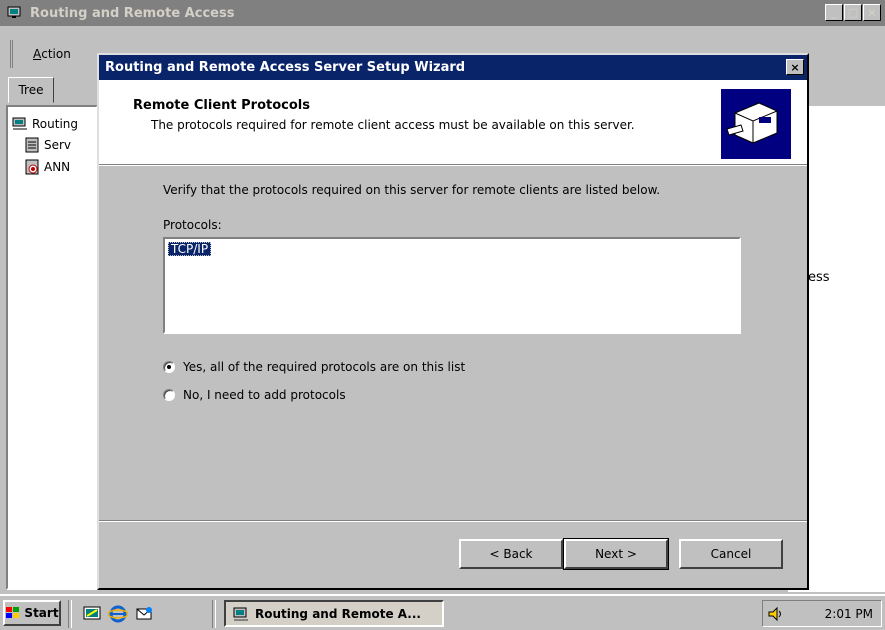 The width and height of the screenshot is (885, 630). Describe the element at coordinates (169, 367) in the screenshot. I see `radio-button-checked` at that location.